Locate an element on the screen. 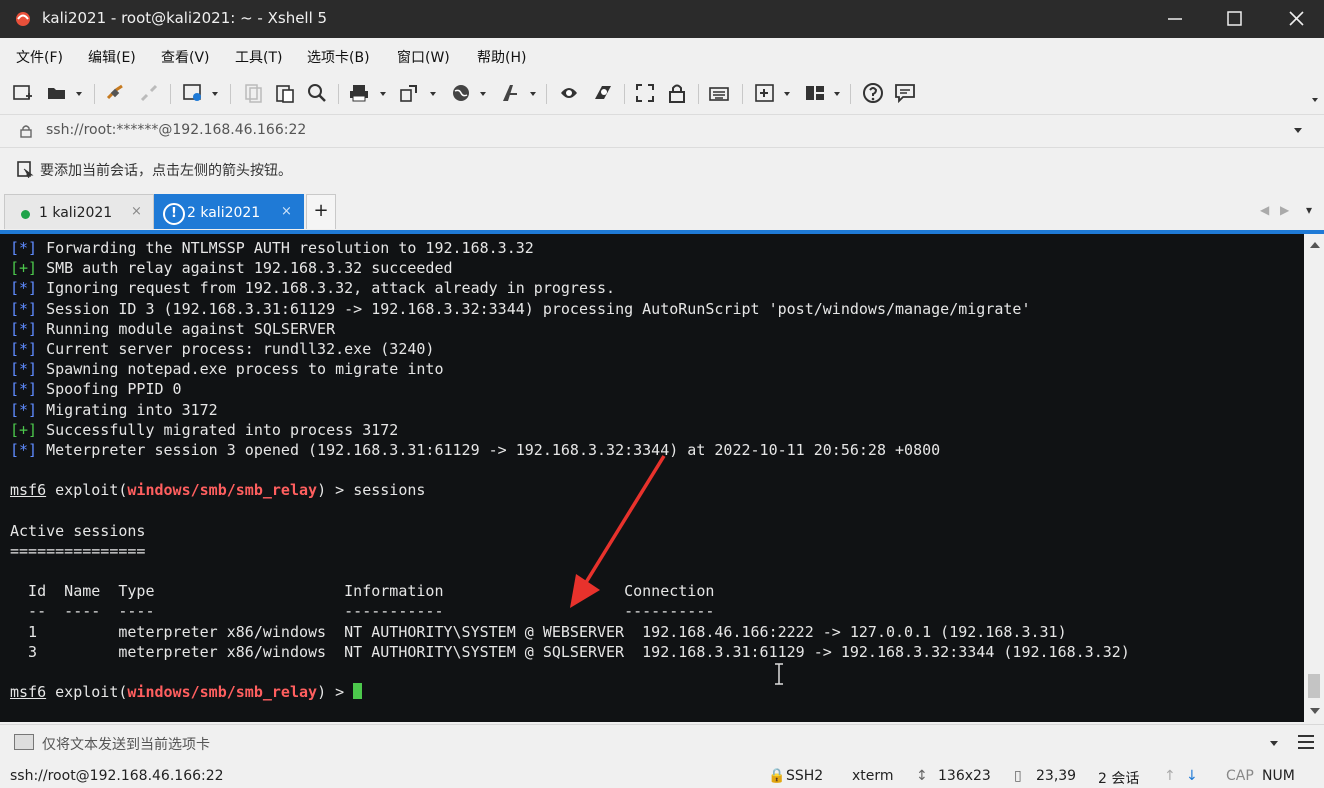 Image resolution: width=1324 pixels, height=788 pixels. address-input: ssh://root:******@192.168.46.166:22 is located at coordinates (176, 130).